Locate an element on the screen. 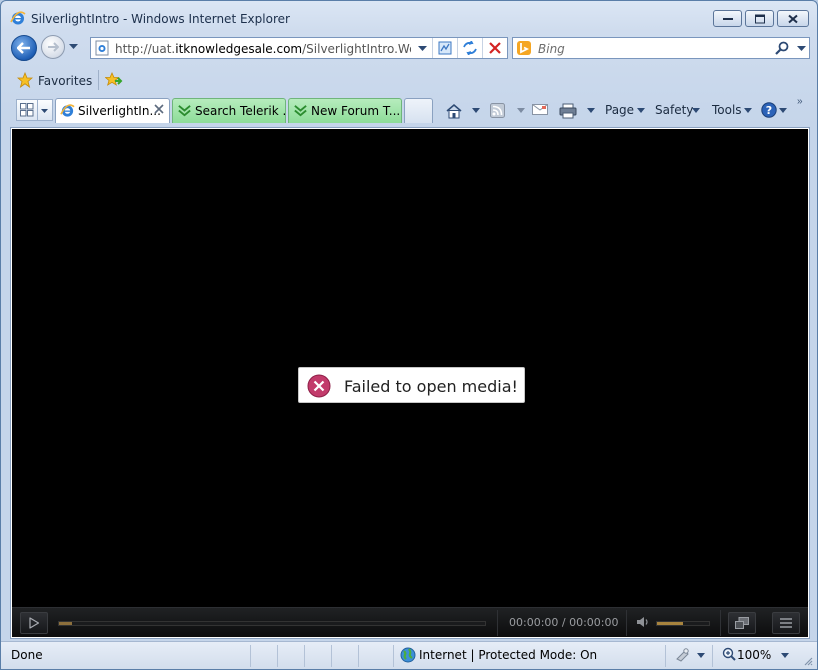  search-icon is located at coordinates (782, 48).